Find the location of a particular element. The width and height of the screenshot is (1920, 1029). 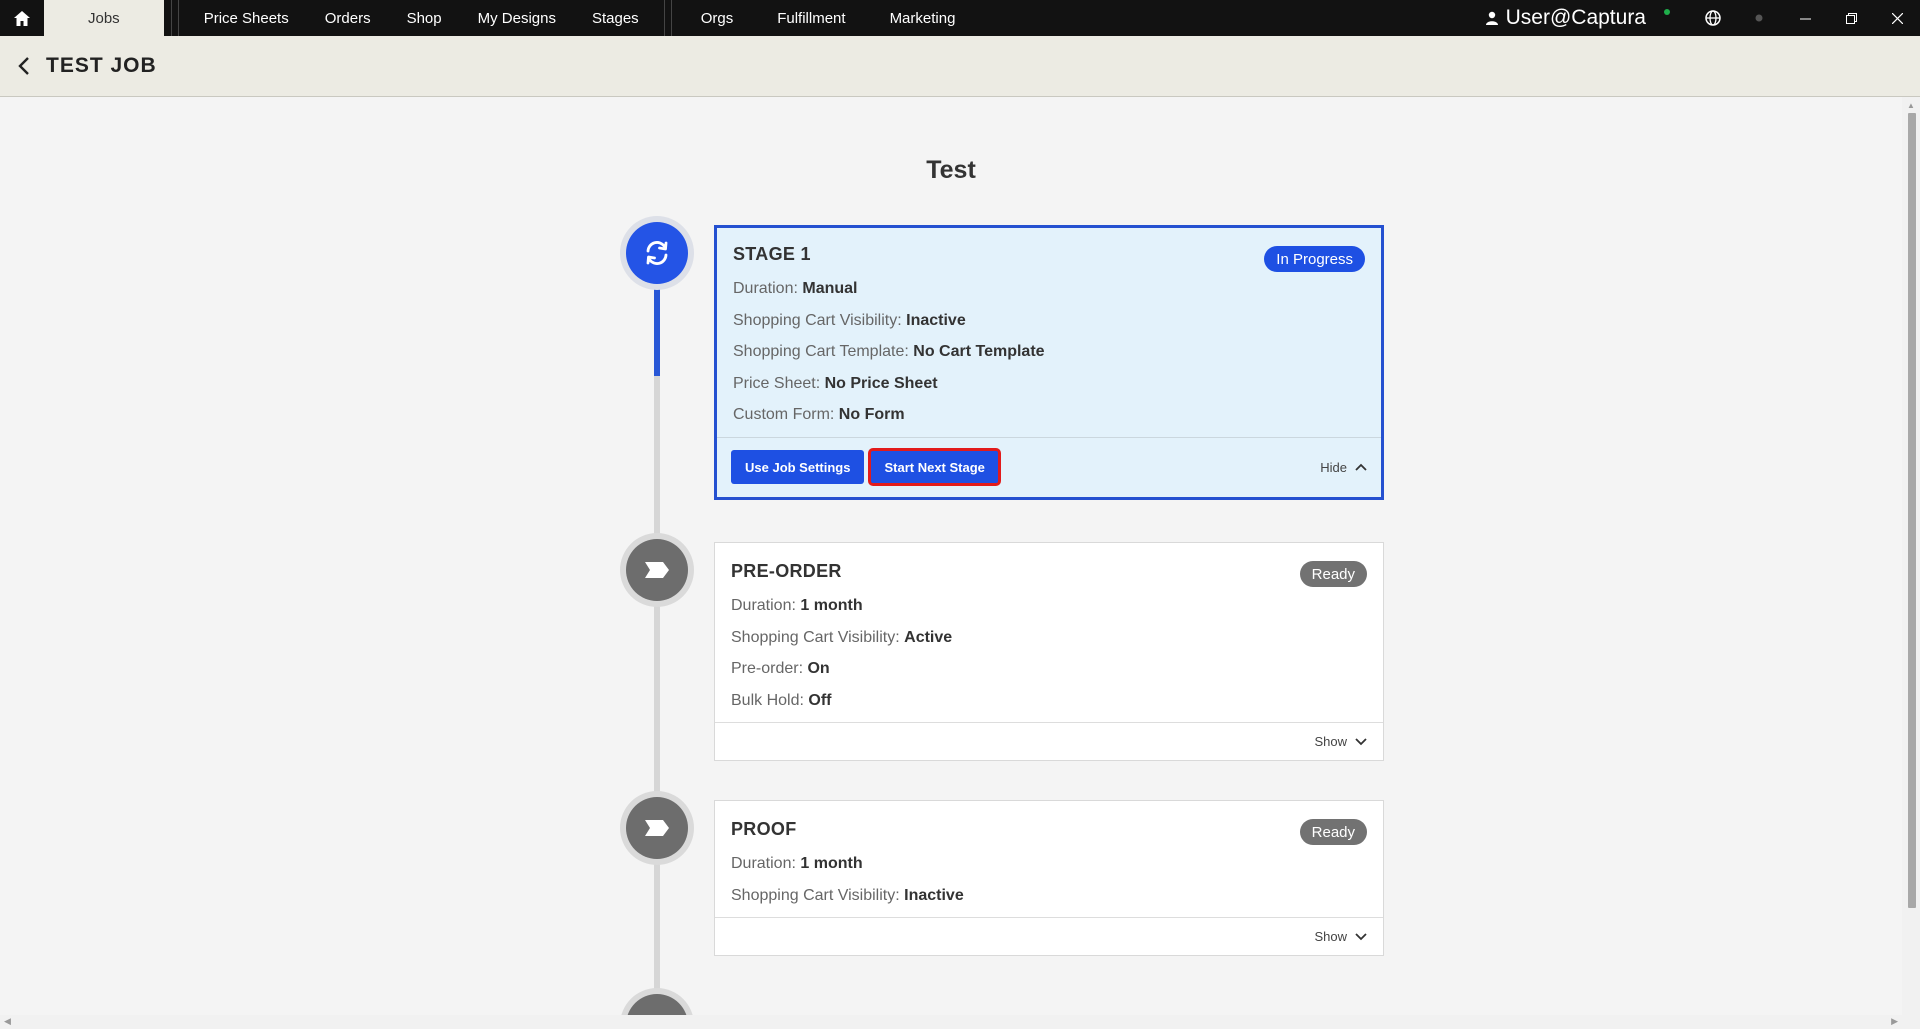

stage-detail-row: Duration: Manual is located at coordinates (1049, 295).